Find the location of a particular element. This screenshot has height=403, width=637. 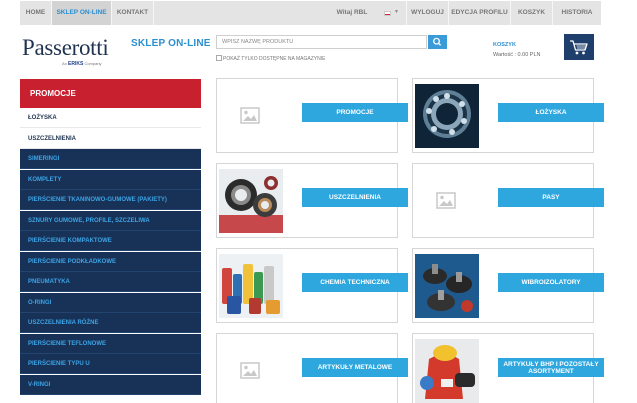

sidebar-item-simeringi: SIMERINGI is located at coordinates (110, 159).